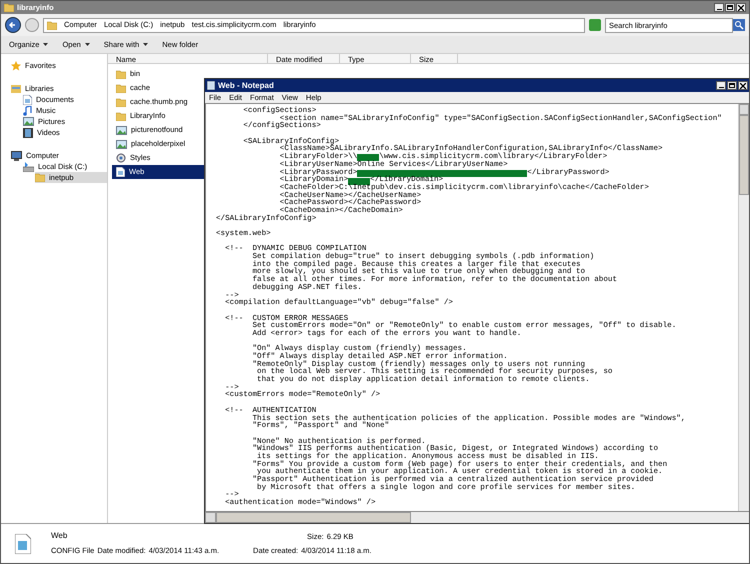 The height and width of the screenshot is (564, 750). I want to click on window-title: Web - Notepad, so click(246, 86).